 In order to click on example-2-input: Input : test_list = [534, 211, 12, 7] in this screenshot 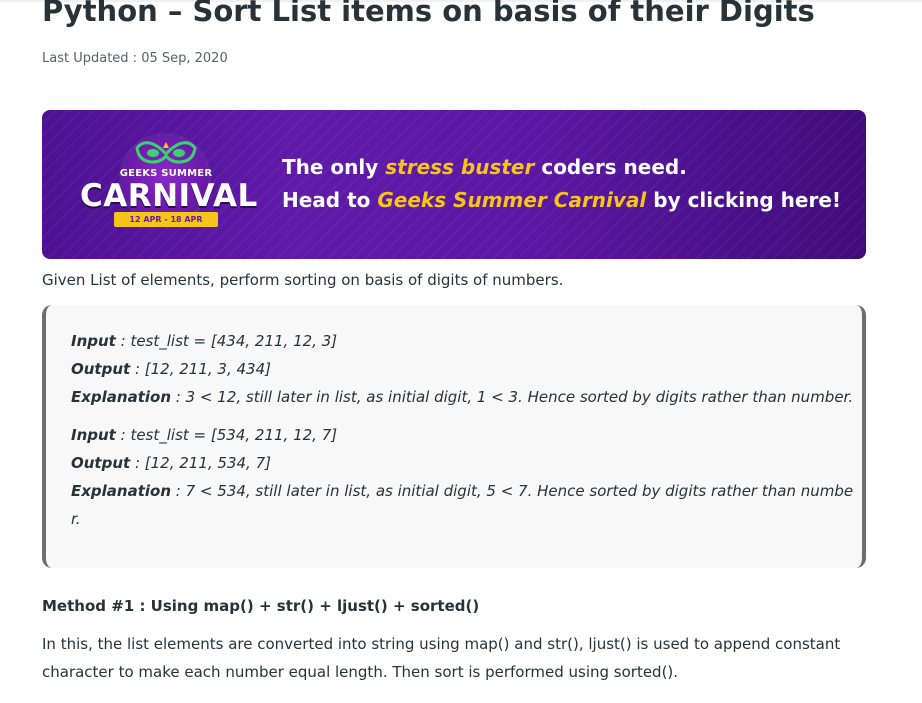, I will do `click(204, 435)`.